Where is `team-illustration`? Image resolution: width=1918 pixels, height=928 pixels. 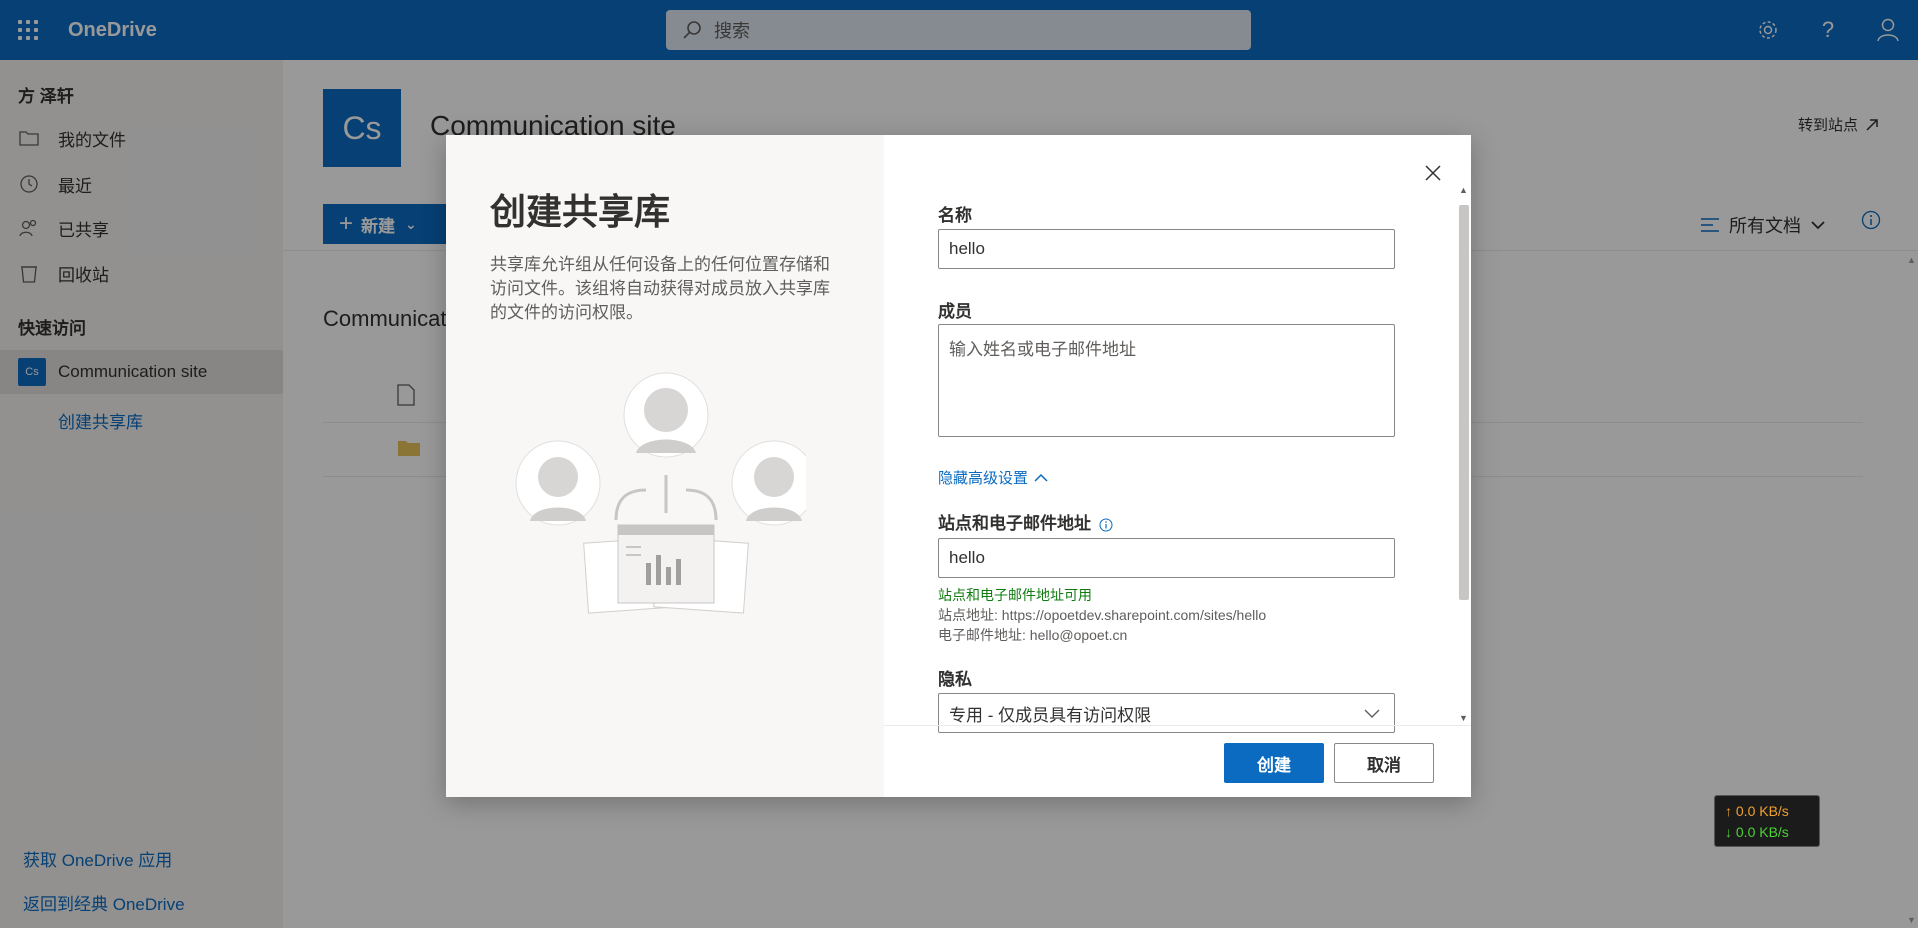 team-illustration is located at coordinates (660, 493).